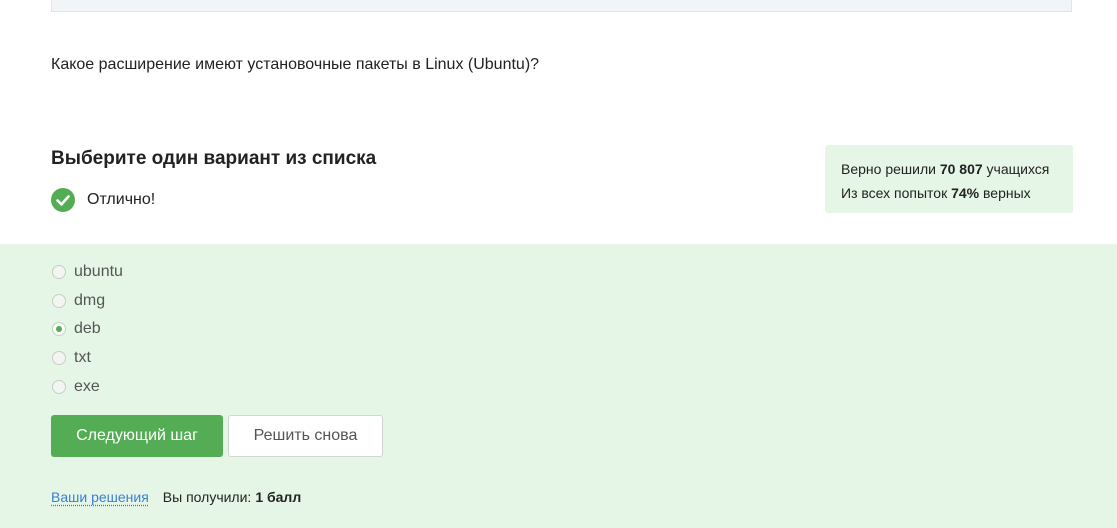  I want to click on previous-content-box, so click(561, 6).